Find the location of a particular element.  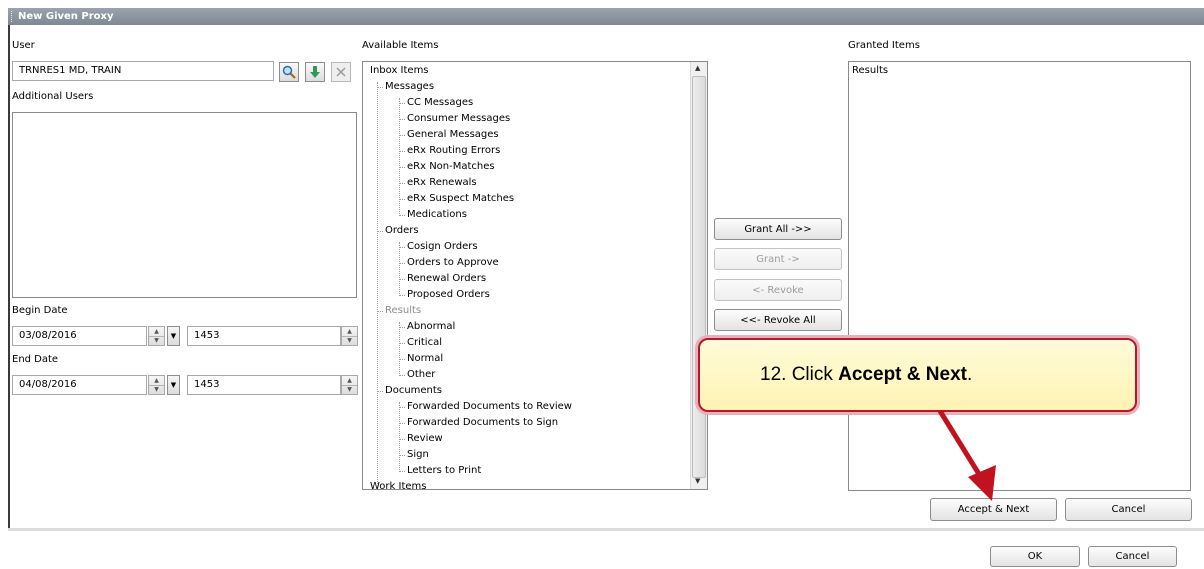

scrollbar-thumb is located at coordinates (699, 277).